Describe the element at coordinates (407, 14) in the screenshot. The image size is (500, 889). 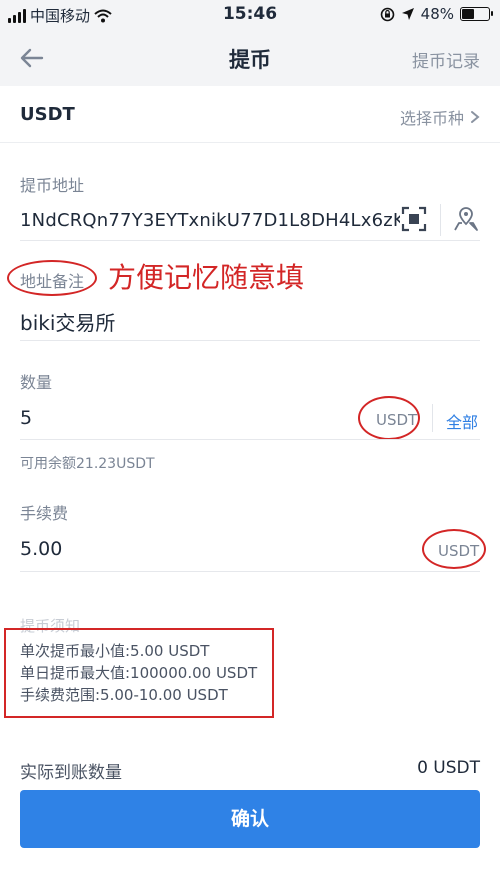
I see `location-icon` at that location.